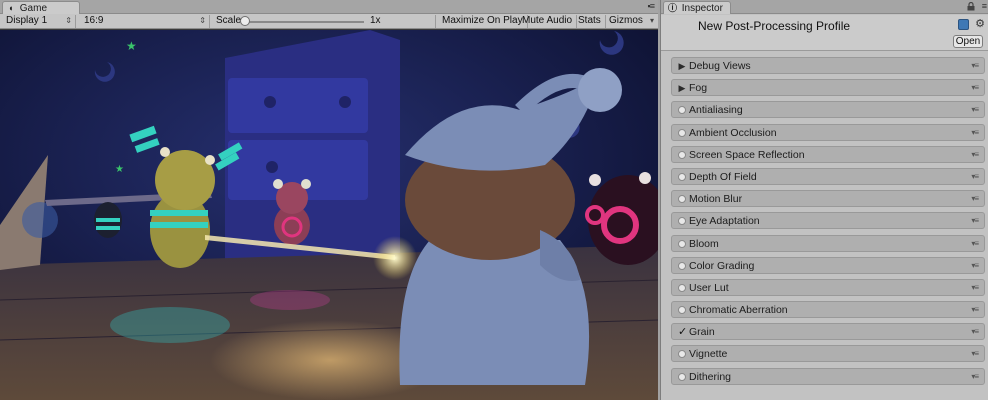 This screenshot has width=988, height=400. What do you see at coordinates (828, 154) in the screenshot?
I see `effect-row-screen-space-reflection: Screen Space Reflection ▾≡` at bounding box center [828, 154].